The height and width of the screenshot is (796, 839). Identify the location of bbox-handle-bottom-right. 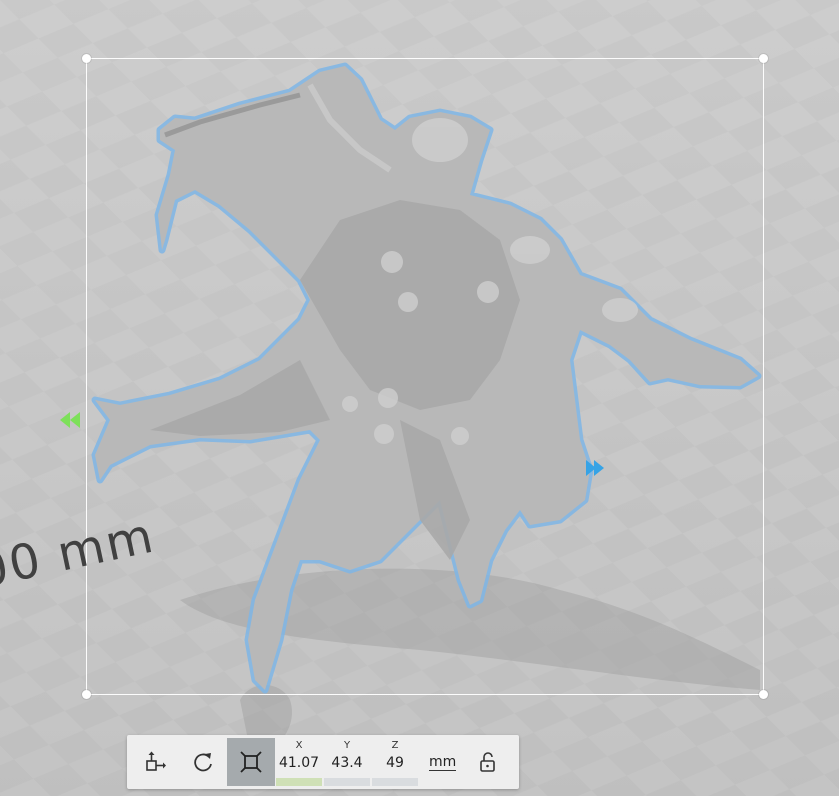
(763, 694).